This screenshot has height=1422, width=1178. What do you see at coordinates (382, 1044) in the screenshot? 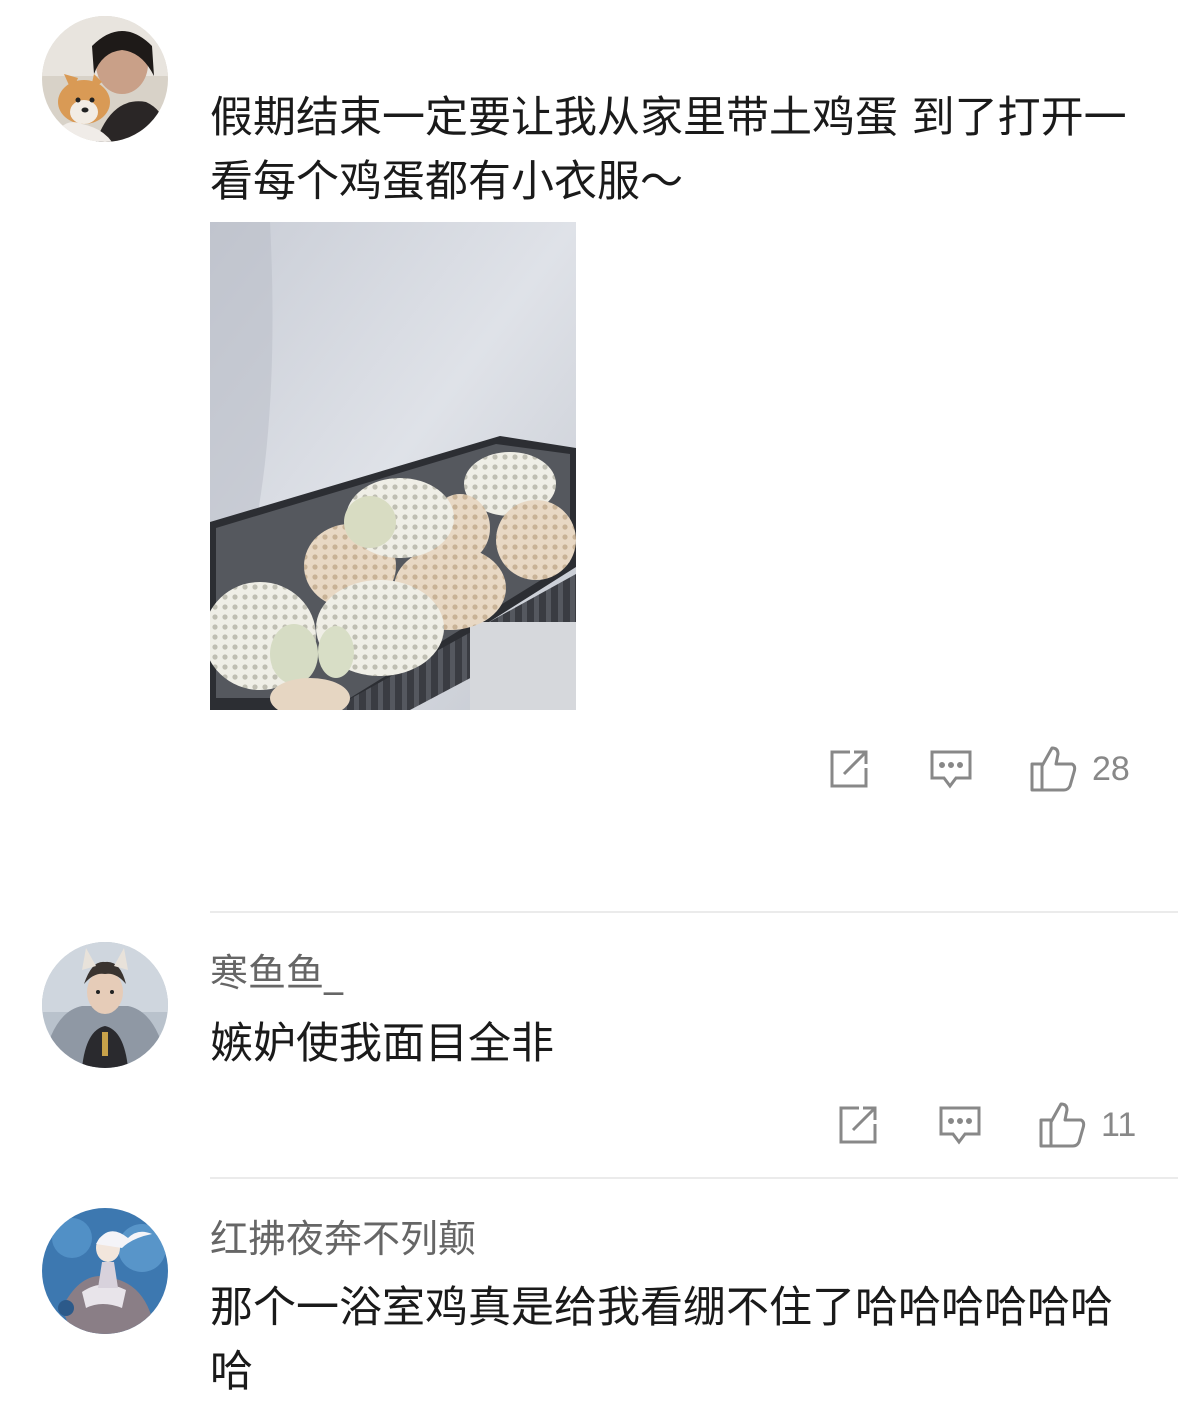
I see `comment-text: 嫉妒使我面目全非` at bounding box center [382, 1044].